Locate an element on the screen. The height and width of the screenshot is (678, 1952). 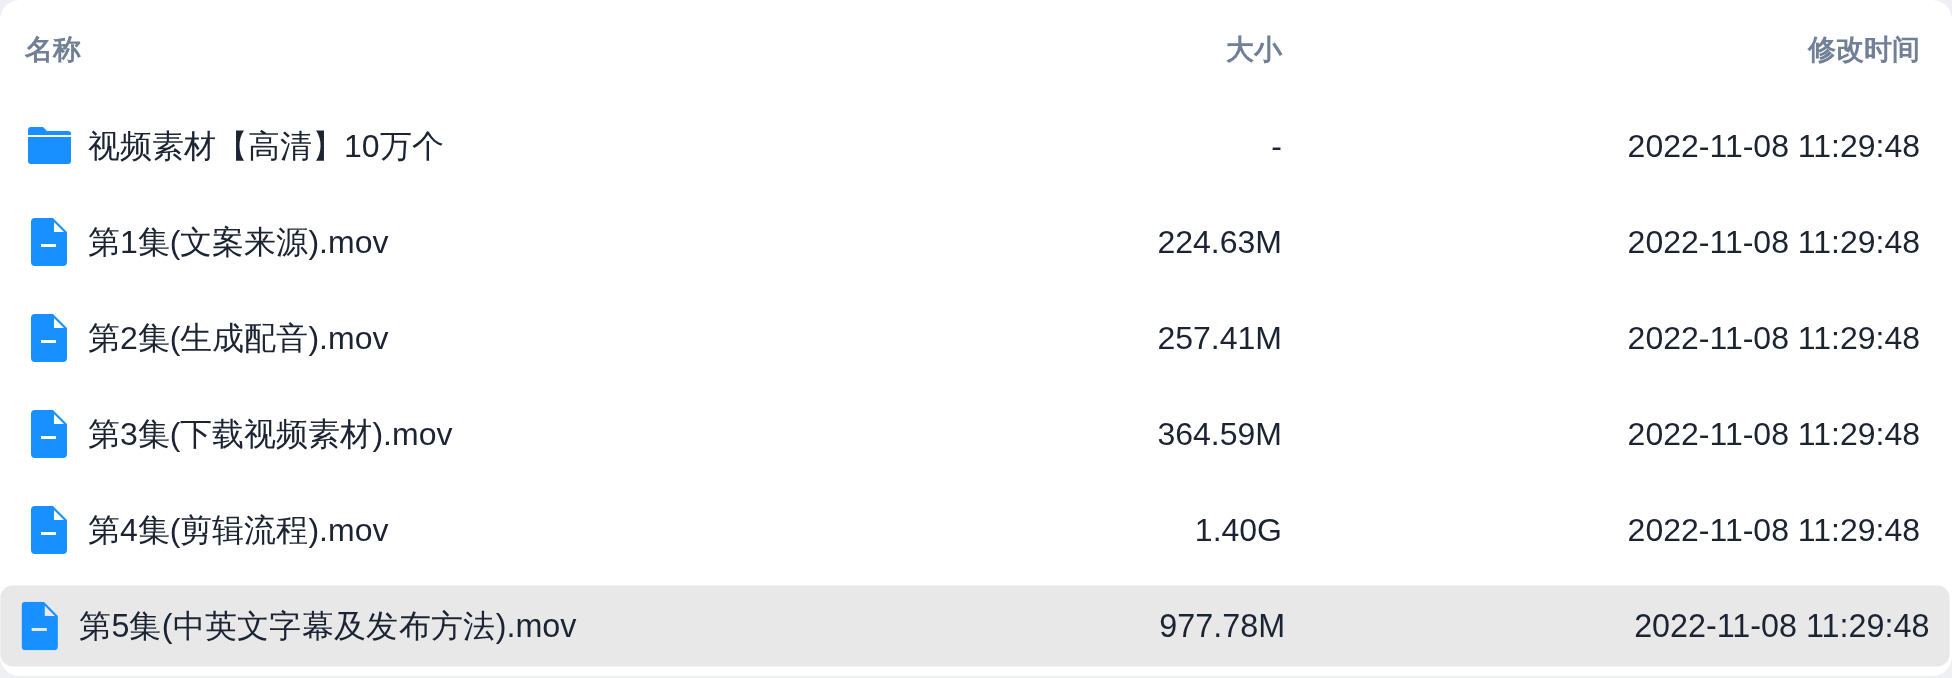
file-size: 224.63M is located at coordinates (1219, 242).